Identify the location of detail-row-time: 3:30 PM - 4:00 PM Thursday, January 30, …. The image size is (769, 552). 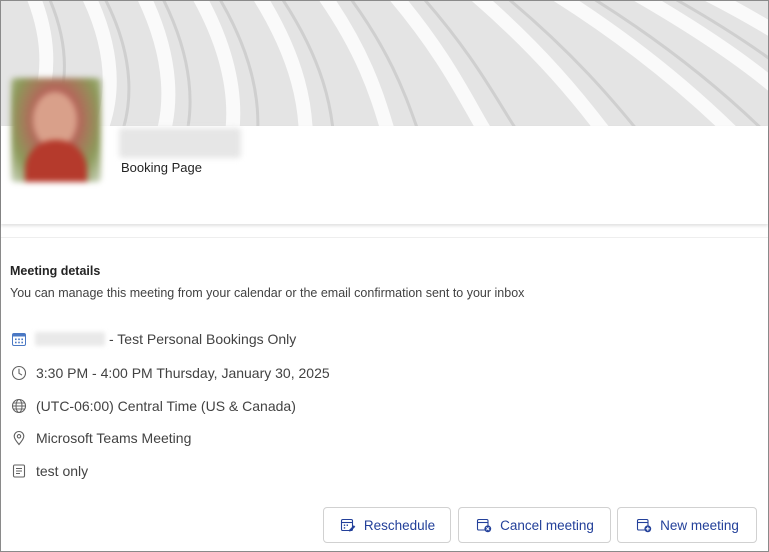
(170, 373).